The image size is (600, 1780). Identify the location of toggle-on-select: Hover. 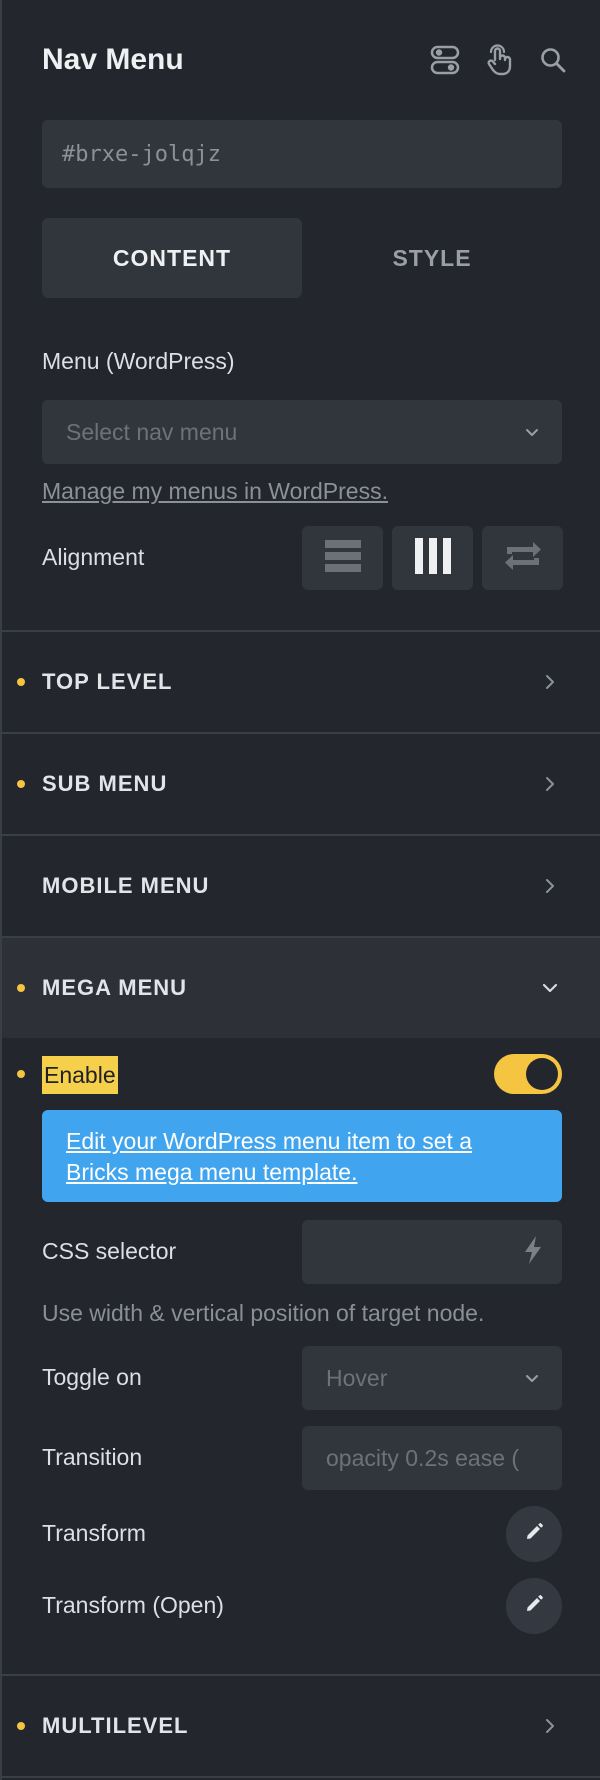
(432, 1378).